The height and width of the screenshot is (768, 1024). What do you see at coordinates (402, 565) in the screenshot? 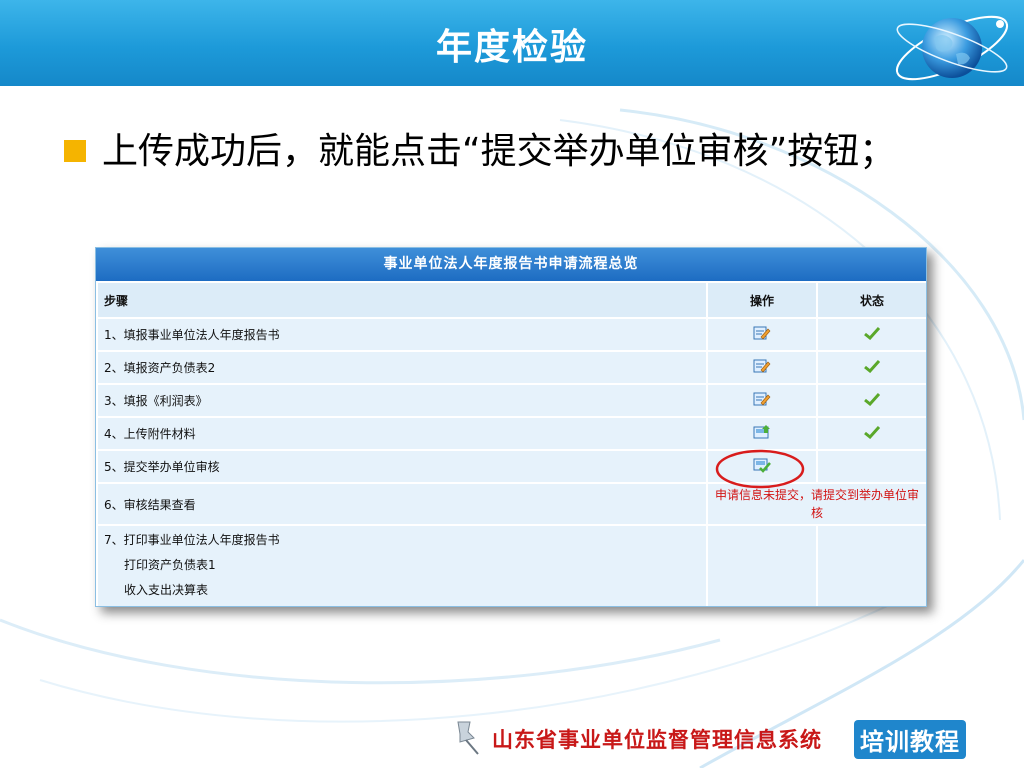
I see `step-cell: 7、打印事业单位法人年度报告书 打印资产负债表1 收入支出决算表` at bounding box center [402, 565].